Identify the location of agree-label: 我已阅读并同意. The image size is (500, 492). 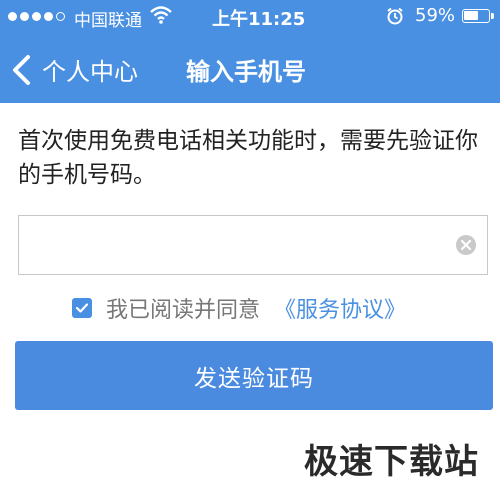
(183, 310).